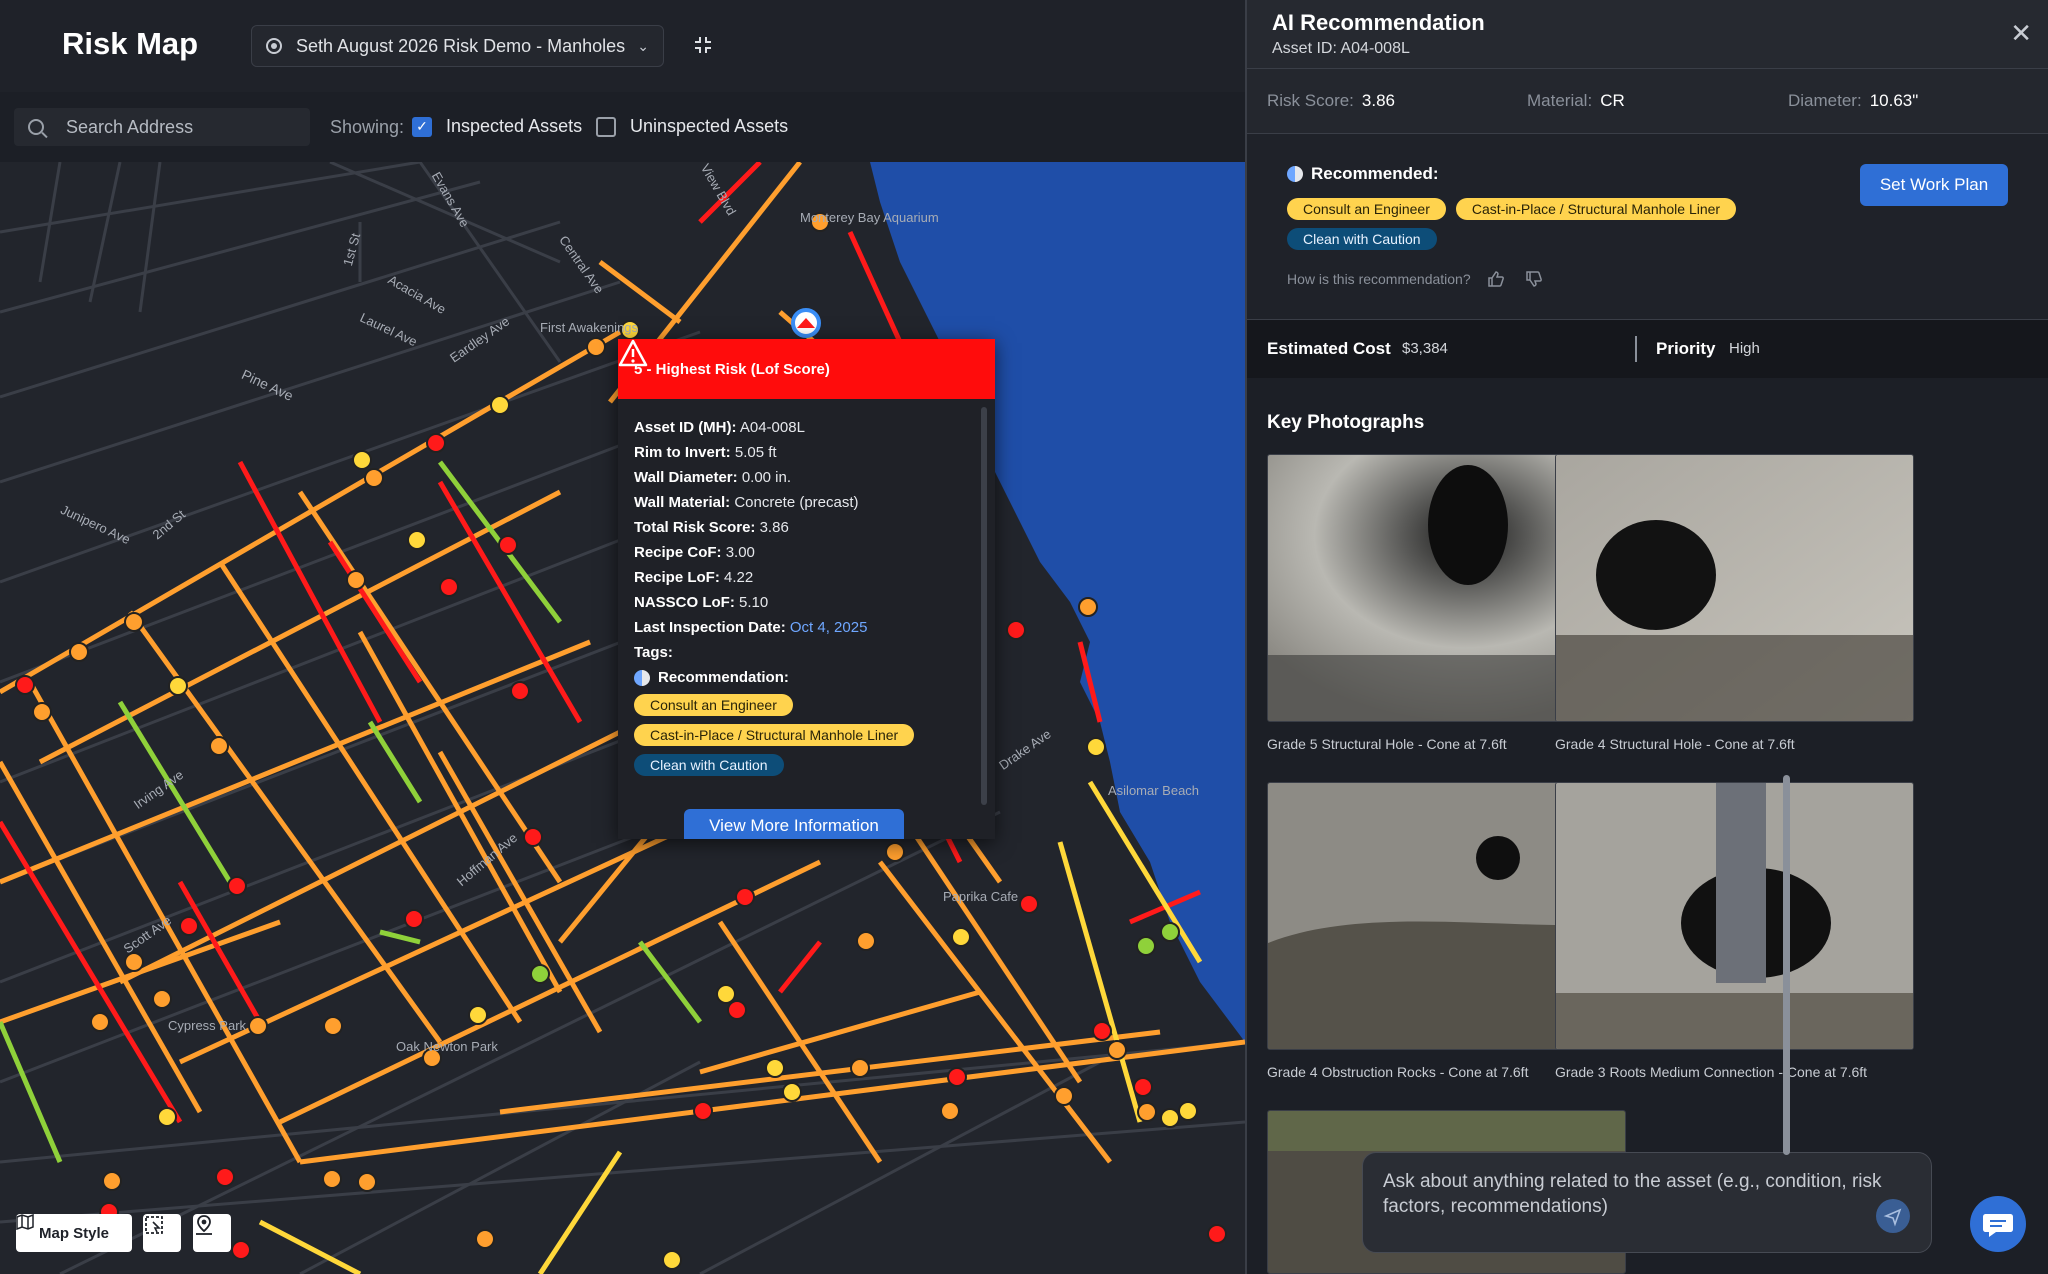 This screenshot has height=1274, width=2048. What do you see at coordinates (367, 127) in the screenshot?
I see `showing-label: Showing:` at bounding box center [367, 127].